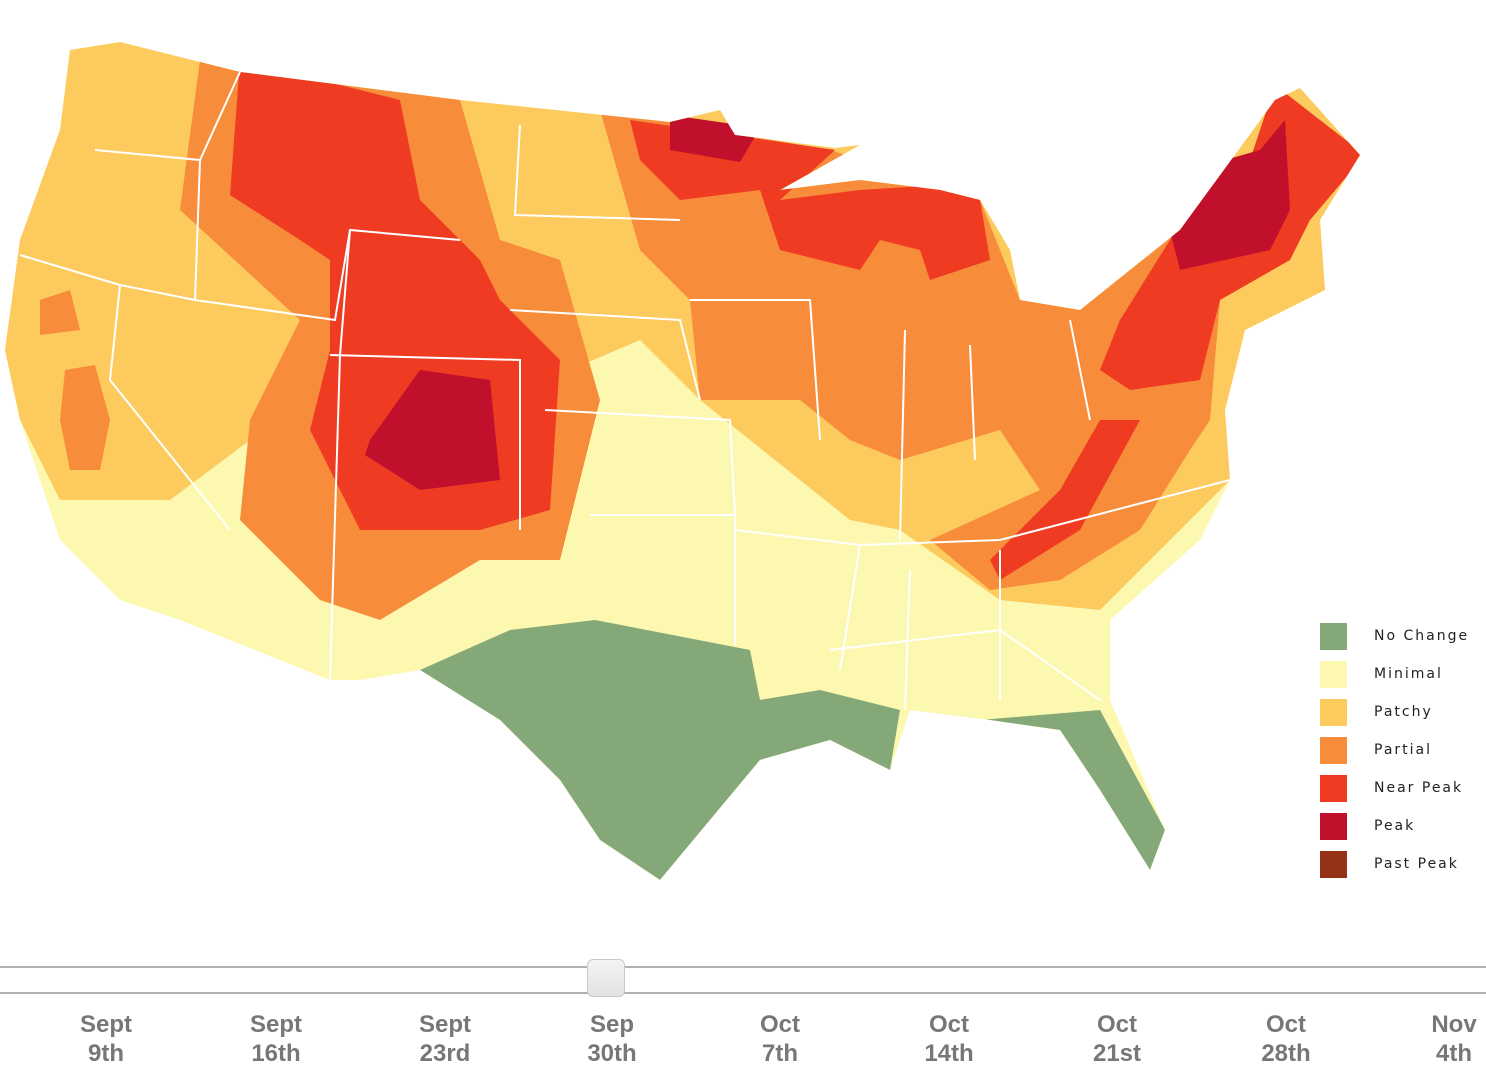  I want to click on legend-label: No Change, so click(1422, 636).